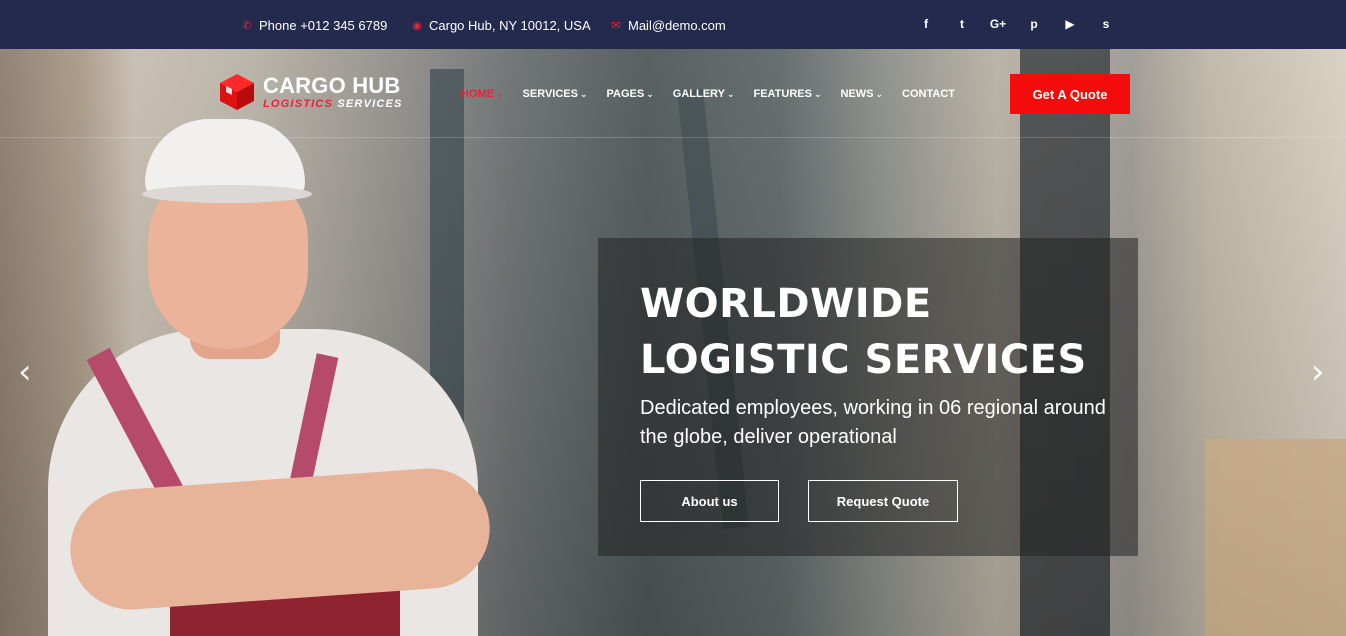  I want to click on nav-label: CONTACT, so click(929, 94).